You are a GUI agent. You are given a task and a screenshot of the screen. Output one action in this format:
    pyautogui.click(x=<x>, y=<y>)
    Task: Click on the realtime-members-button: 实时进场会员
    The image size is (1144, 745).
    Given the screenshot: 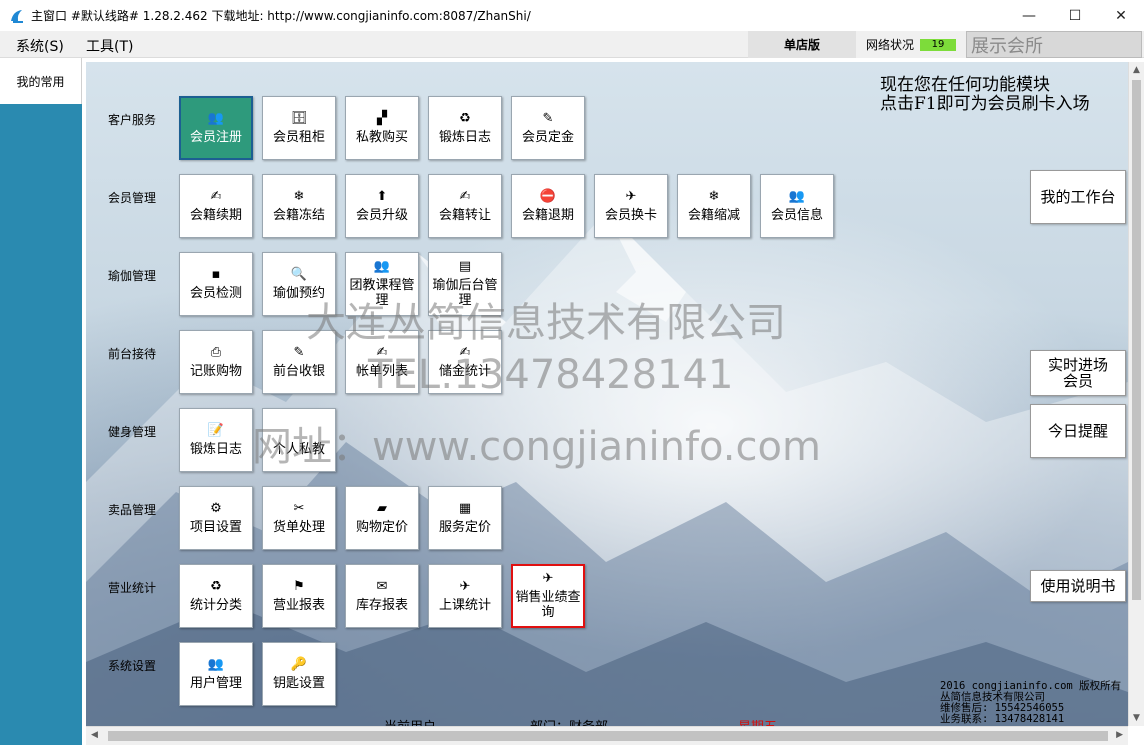 What is the action you would take?
    pyautogui.click(x=1078, y=373)
    